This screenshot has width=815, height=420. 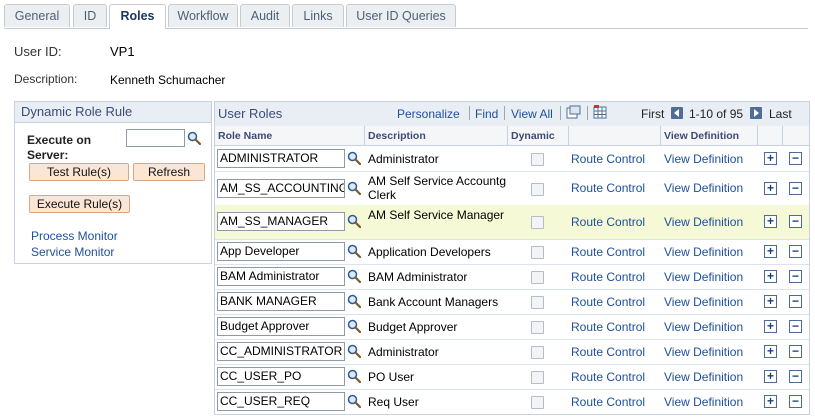 I want to click on personalize-link: Personalize, so click(x=428, y=114).